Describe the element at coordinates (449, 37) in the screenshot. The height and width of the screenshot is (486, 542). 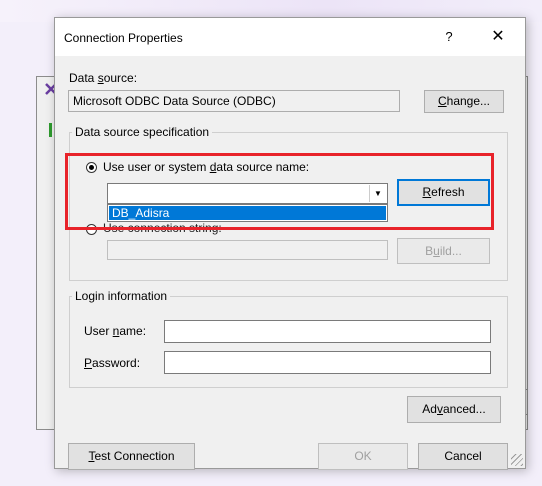
I see `help-button: ?` at that location.